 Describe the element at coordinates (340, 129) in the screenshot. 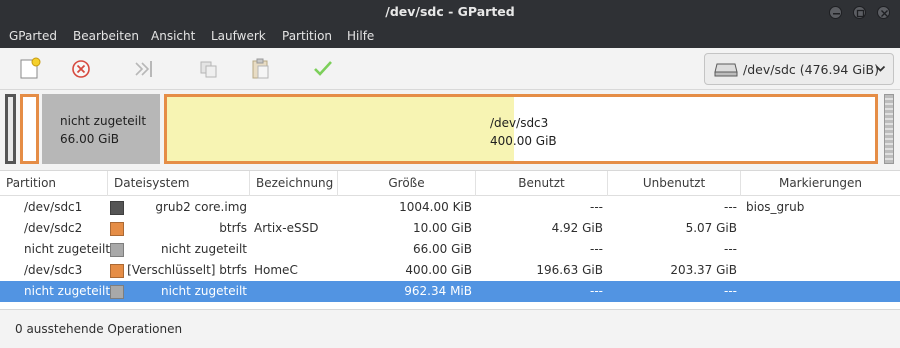

I see `graph-sdc3-used-fill` at that location.